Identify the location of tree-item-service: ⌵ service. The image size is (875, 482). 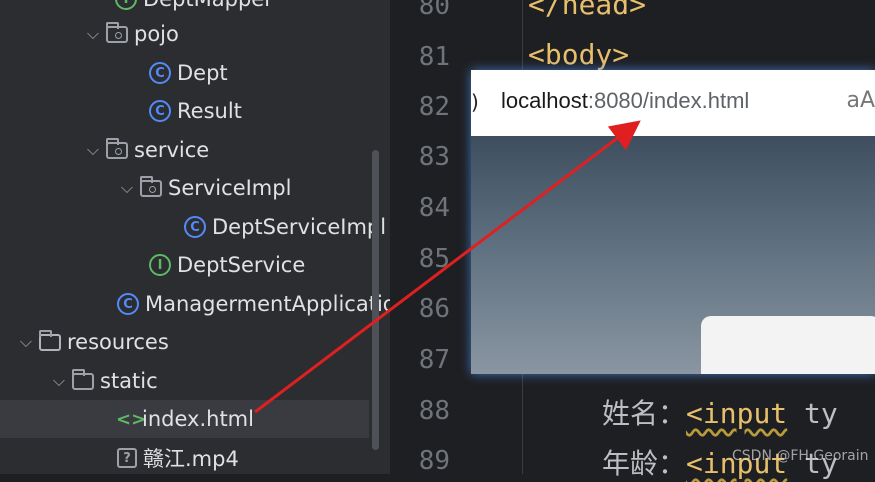
(144, 150).